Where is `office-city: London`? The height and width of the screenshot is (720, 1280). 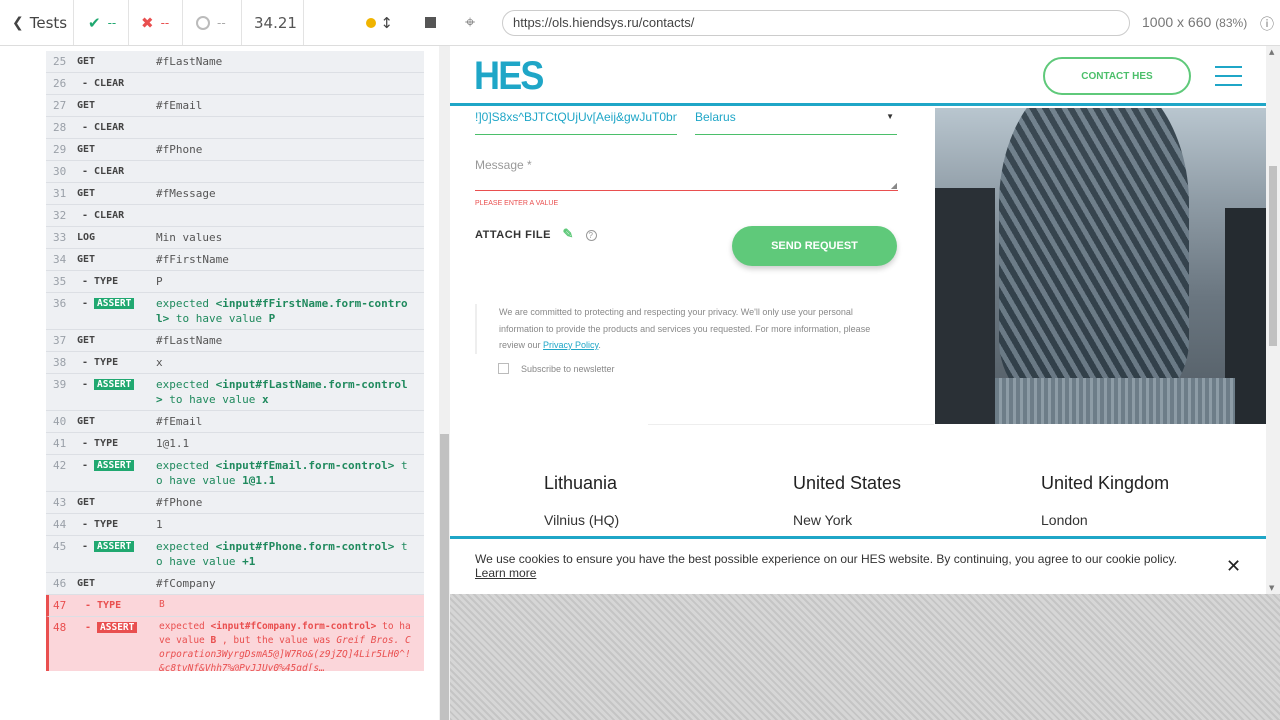 office-city: London is located at coordinates (1064, 520).